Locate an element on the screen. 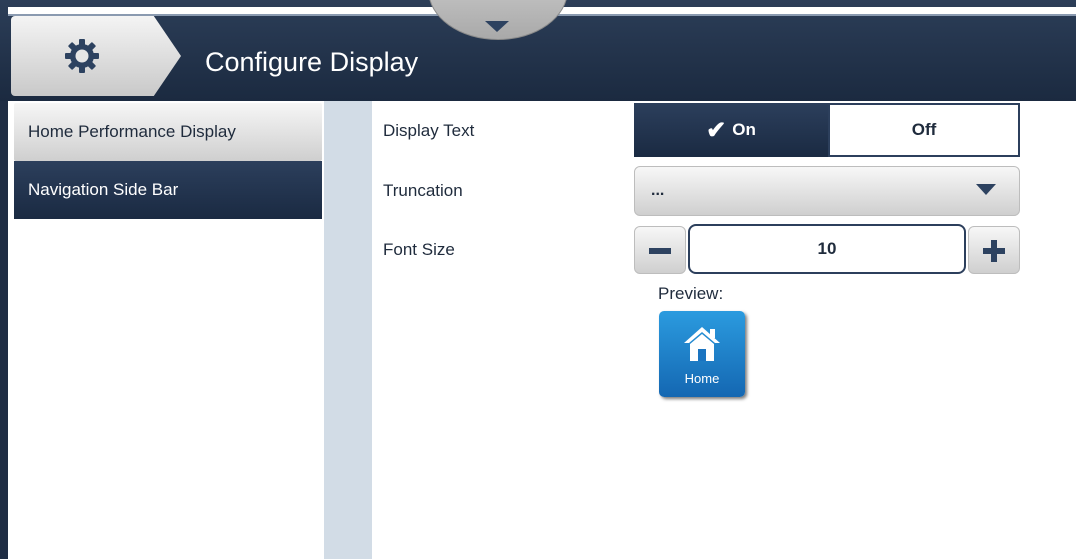 This screenshot has width=1076, height=559. display-text-off-button: Off is located at coordinates (924, 130).